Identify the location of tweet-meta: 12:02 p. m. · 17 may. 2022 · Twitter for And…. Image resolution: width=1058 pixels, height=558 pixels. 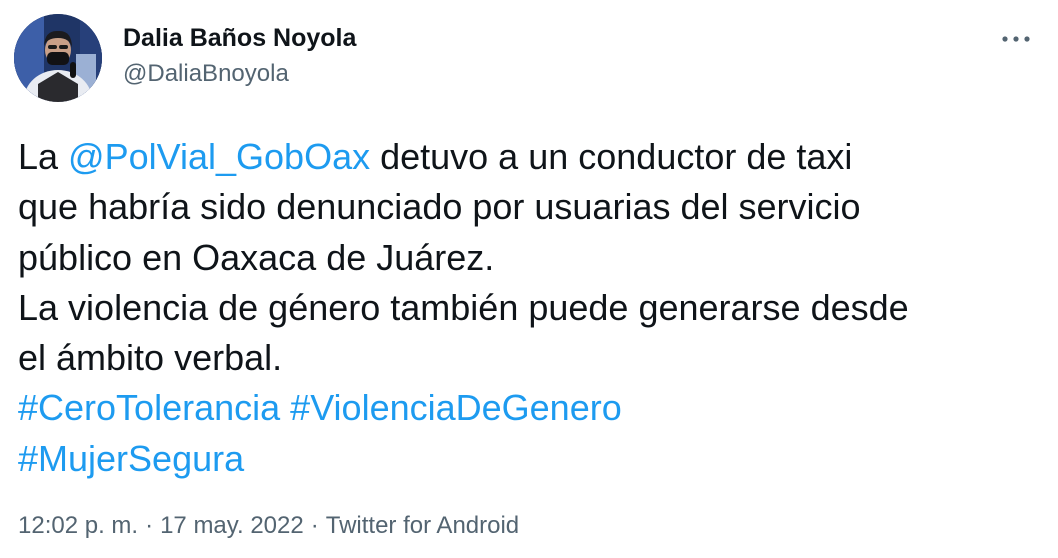
(268, 526).